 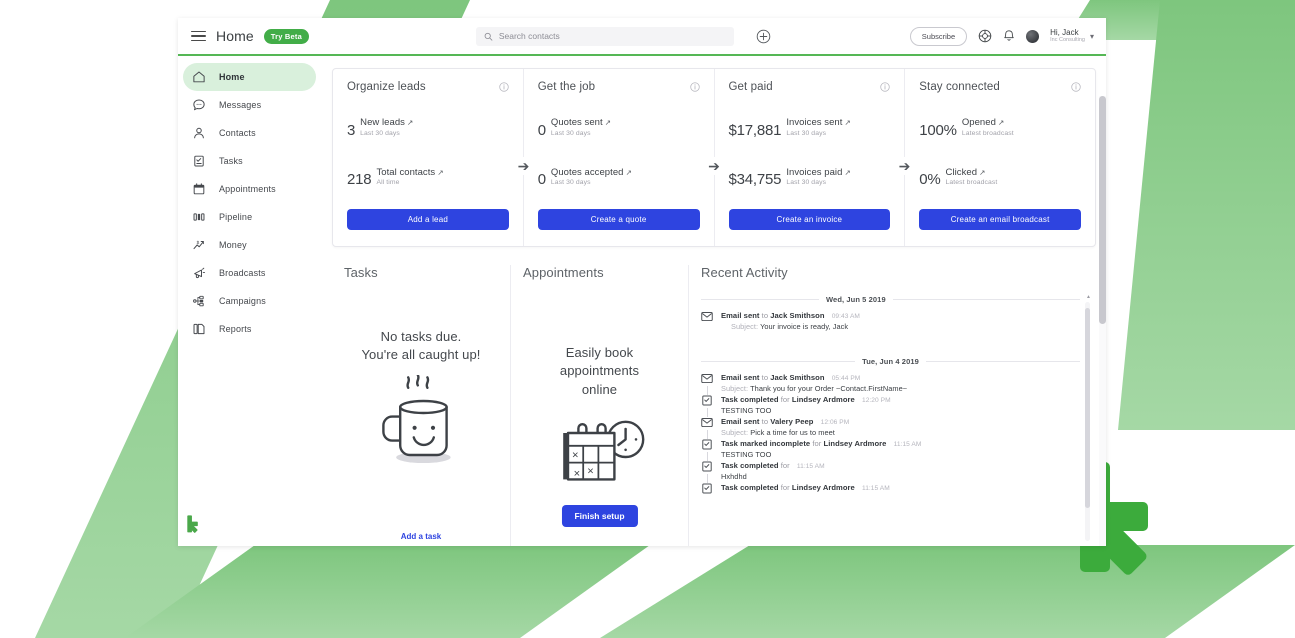 What do you see at coordinates (765, 377) in the screenshot?
I see `activity-connector: to` at bounding box center [765, 377].